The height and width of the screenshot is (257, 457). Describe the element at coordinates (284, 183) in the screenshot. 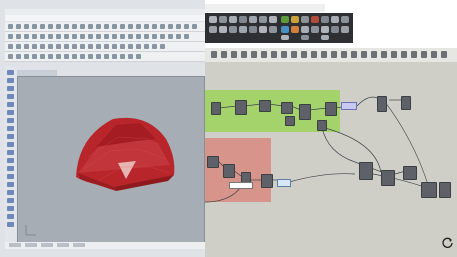

I see `preview-component` at that location.